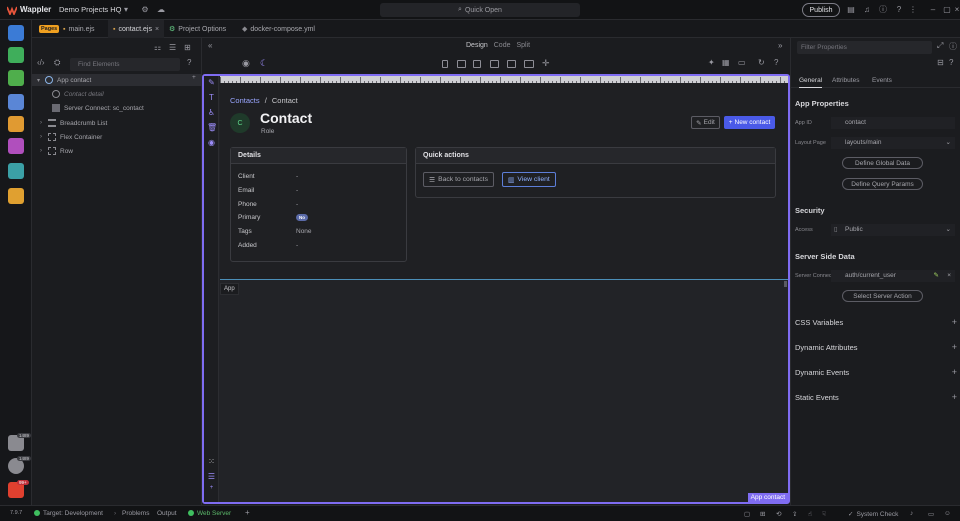 The width and height of the screenshot is (960, 521). Describe the element at coordinates (494, 64) in the screenshot. I see `tablet-landscape-icon` at that location.